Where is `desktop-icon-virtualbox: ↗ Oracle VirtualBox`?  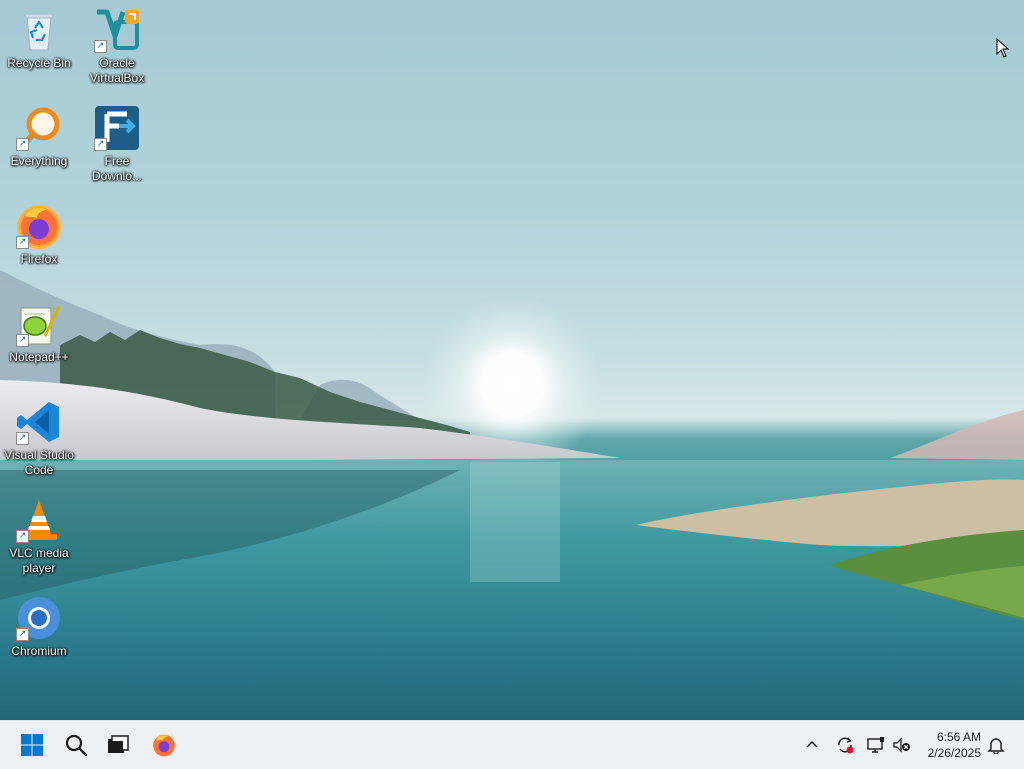
desktop-icon-virtualbox: ↗ Oracle VirtualBox is located at coordinates (117, 43).